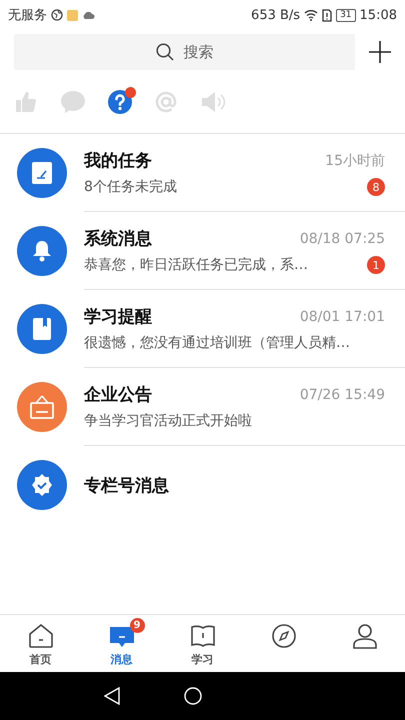 Image resolution: width=405 pixels, height=720 pixels. Describe the element at coordinates (42, 485) in the screenshot. I see `verified-badge-icon` at that location.